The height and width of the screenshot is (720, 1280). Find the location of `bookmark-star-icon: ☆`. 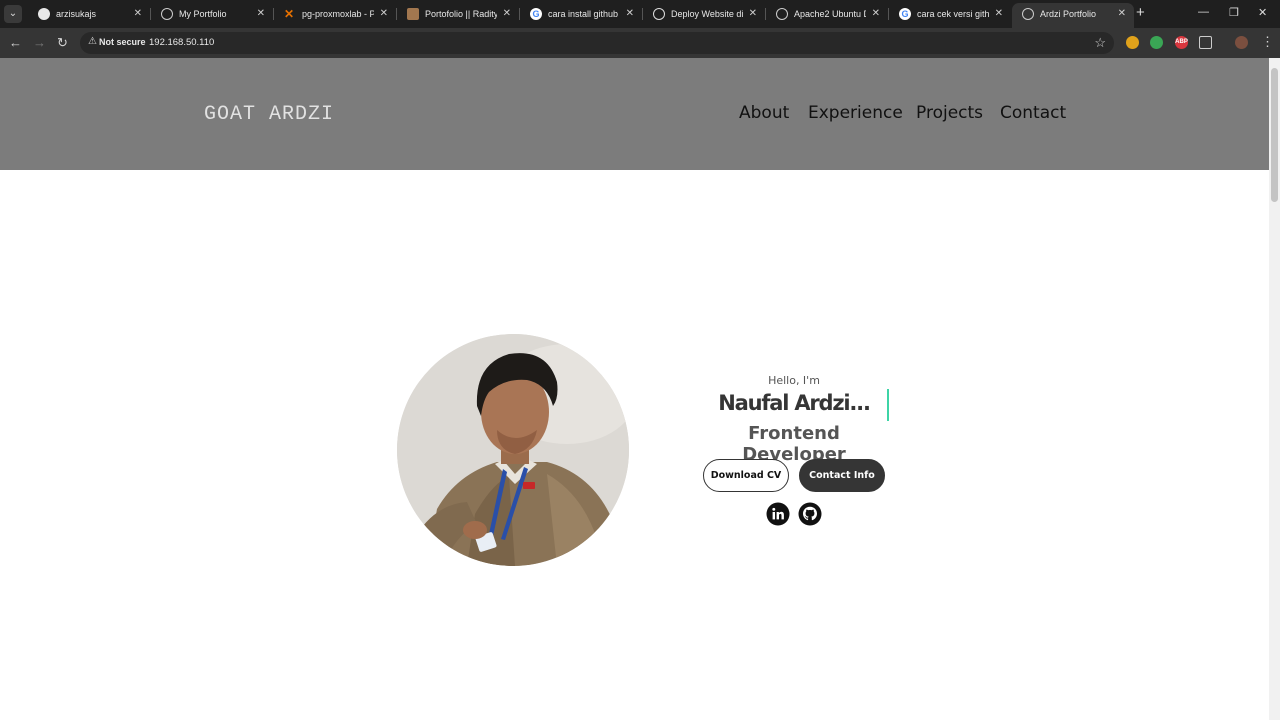

bookmark-star-icon: ☆ is located at coordinates (1100, 43).